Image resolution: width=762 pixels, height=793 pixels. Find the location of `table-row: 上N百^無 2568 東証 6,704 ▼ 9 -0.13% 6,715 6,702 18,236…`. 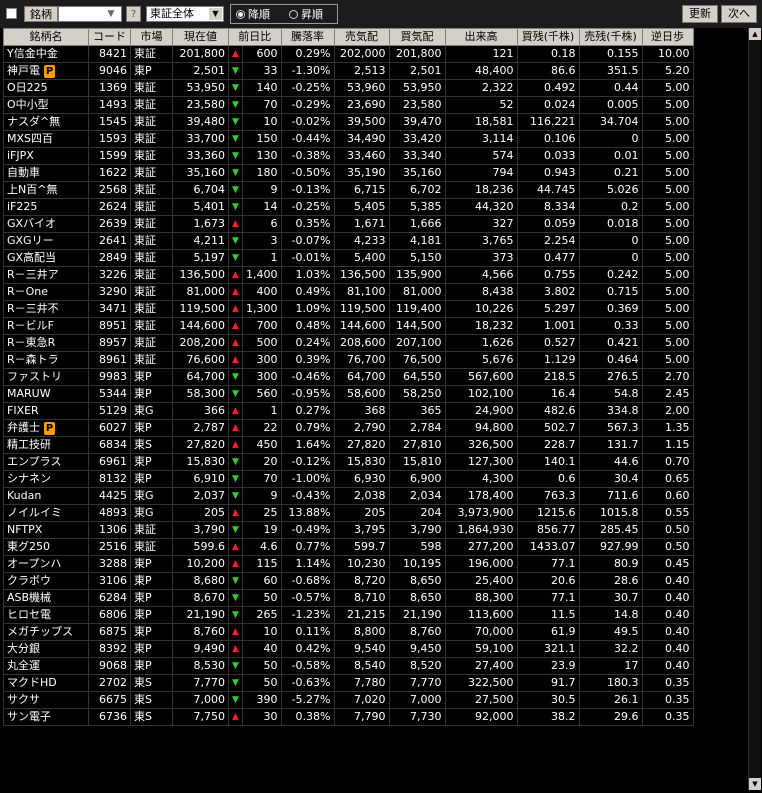

table-row: 上N百^無 2568 東証 6,704 ▼ 9 -0.13% 6,715 6,702 18,236… is located at coordinates (348, 190).